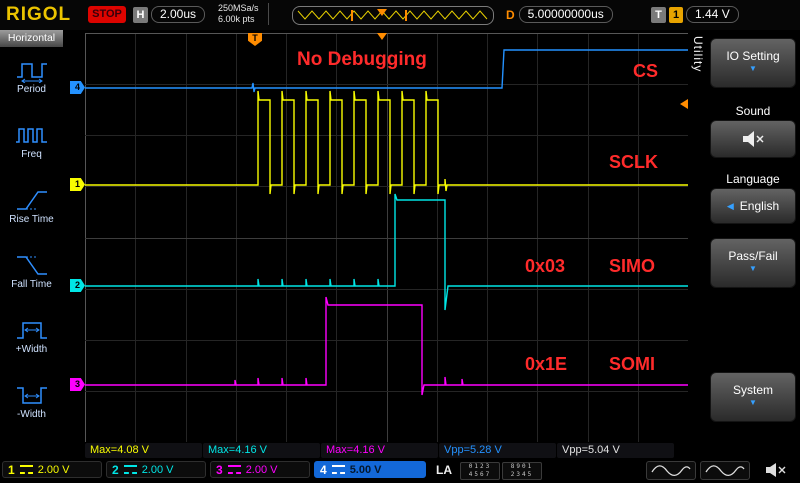  What do you see at coordinates (31, 284) in the screenshot?
I see `menu-item-label: Fall Time` at bounding box center [31, 284].